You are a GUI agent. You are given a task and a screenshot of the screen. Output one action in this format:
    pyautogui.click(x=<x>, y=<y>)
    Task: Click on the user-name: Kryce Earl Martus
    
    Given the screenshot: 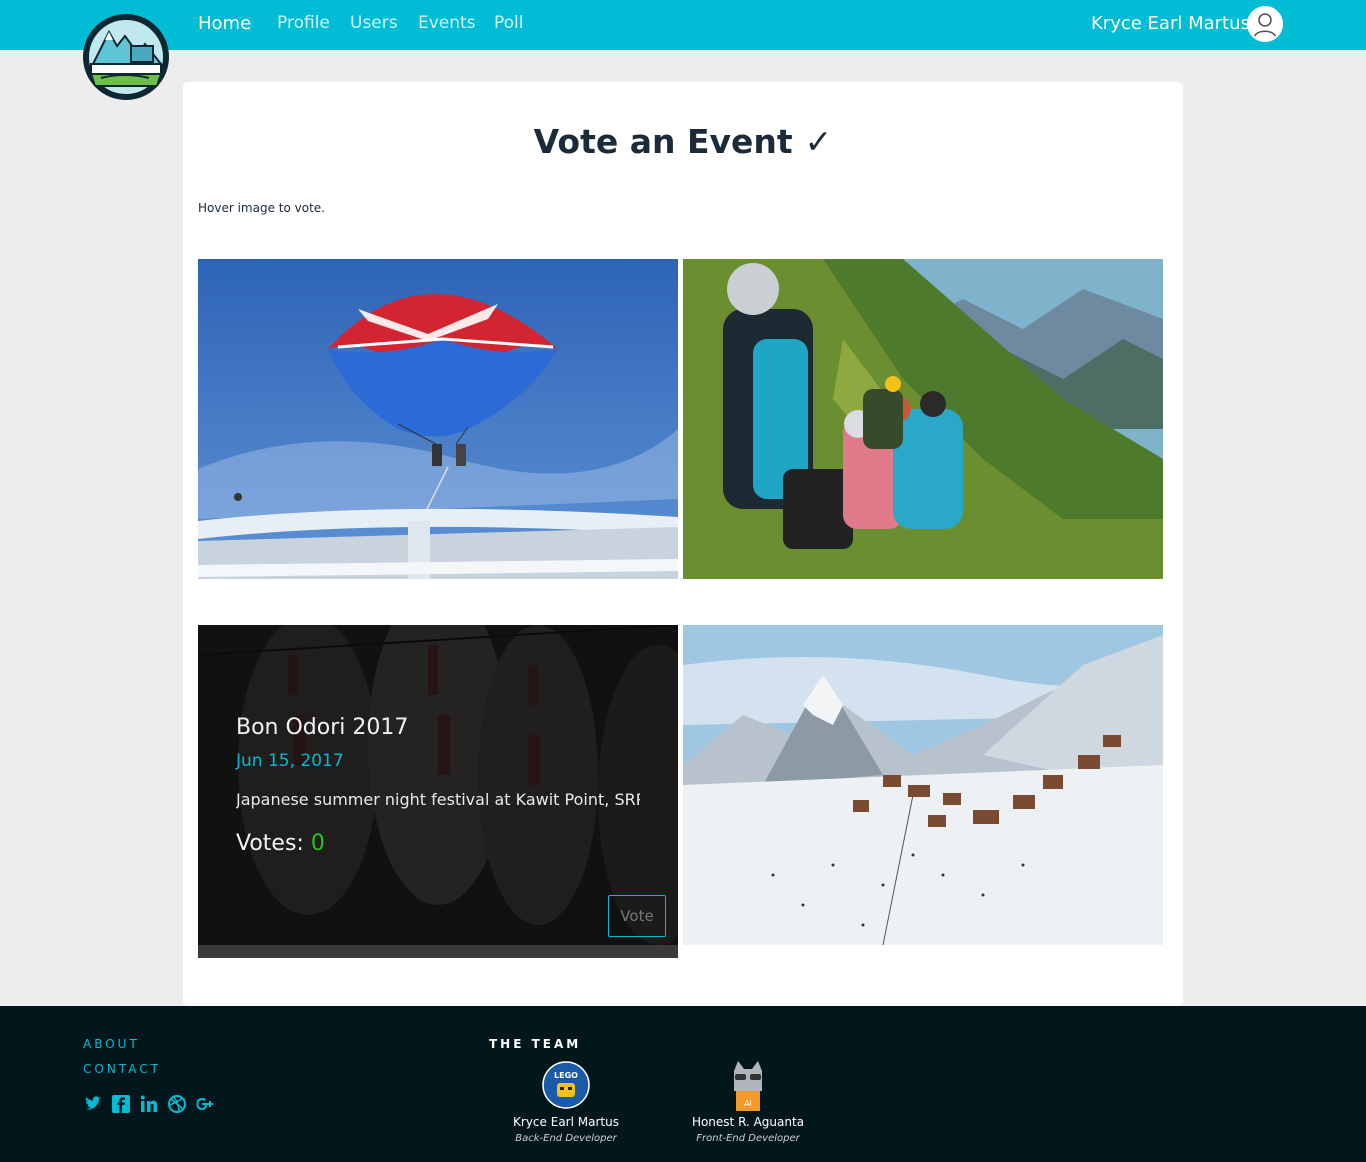 What is the action you would take?
    pyautogui.click(x=1170, y=23)
    